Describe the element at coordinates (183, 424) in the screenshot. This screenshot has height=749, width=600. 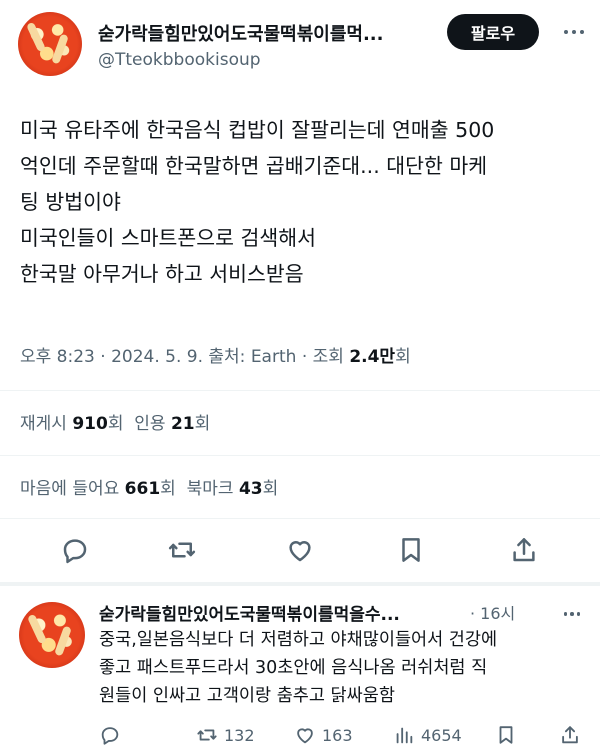
I see `quotes-count: 21` at that location.